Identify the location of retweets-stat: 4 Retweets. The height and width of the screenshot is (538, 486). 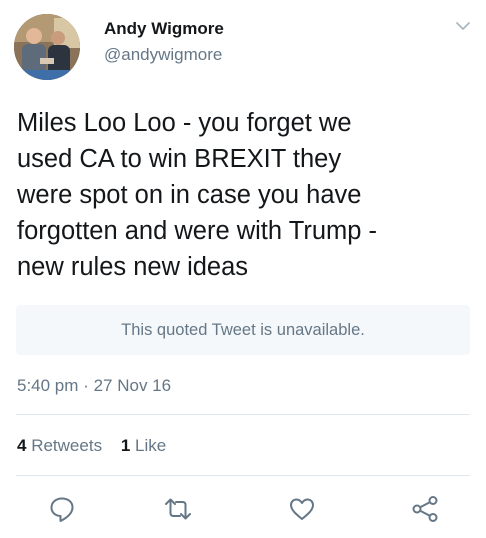
(59, 445).